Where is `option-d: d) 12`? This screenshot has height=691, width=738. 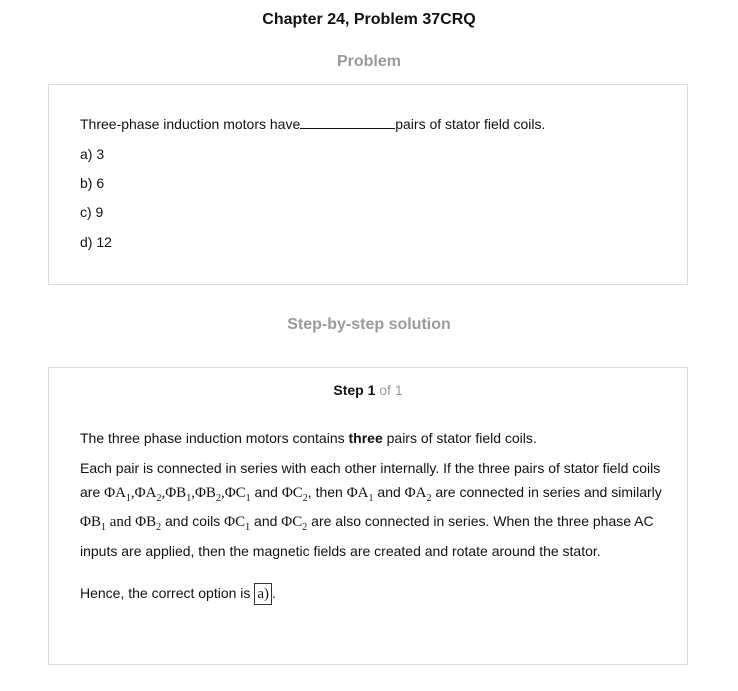 option-d: d) 12 is located at coordinates (96, 242).